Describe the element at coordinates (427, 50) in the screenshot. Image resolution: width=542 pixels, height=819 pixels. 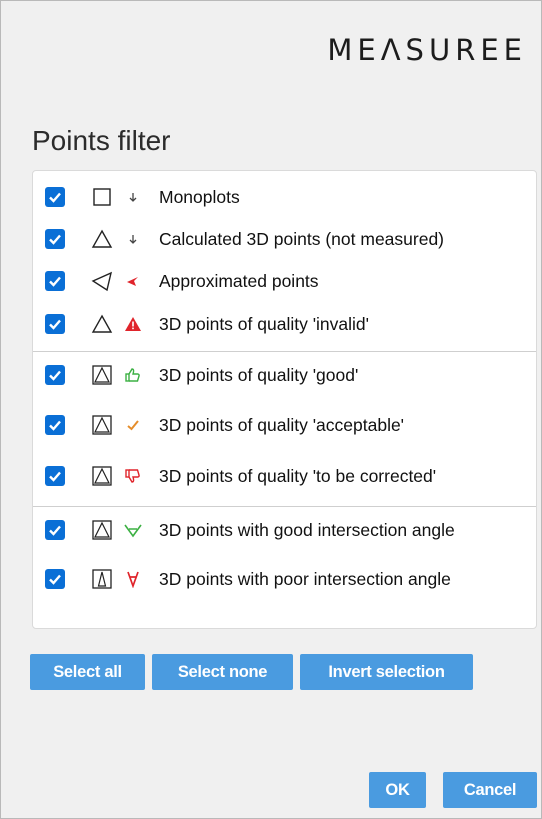
I see `measuree-logo: MEΛSUREE` at that location.